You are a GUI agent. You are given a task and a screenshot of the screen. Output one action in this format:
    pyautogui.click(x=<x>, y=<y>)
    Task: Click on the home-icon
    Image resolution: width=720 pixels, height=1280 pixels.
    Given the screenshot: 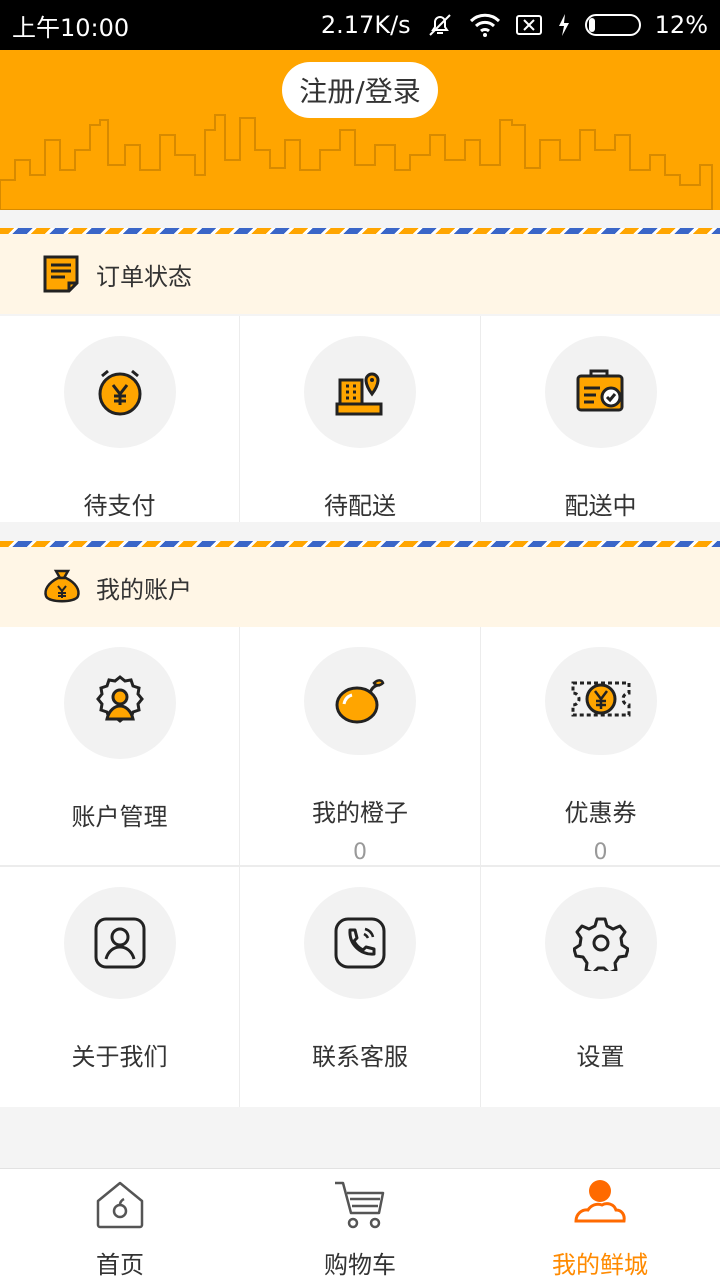 What is the action you would take?
    pyautogui.click(x=120, y=1205)
    